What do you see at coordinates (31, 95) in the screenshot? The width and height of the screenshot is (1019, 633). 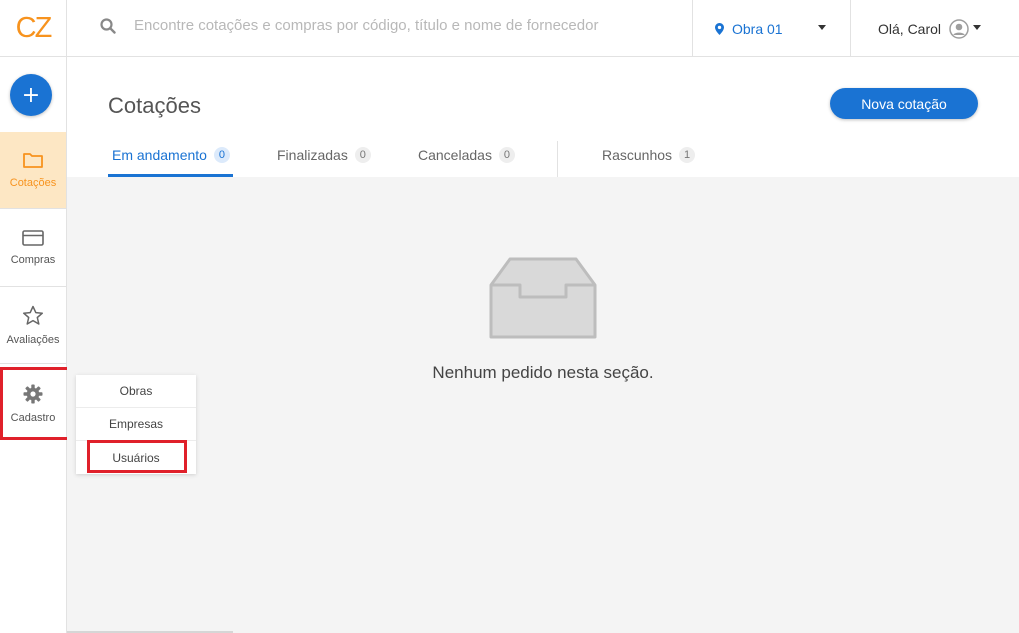 I see `add-button: +` at bounding box center [31, 95].